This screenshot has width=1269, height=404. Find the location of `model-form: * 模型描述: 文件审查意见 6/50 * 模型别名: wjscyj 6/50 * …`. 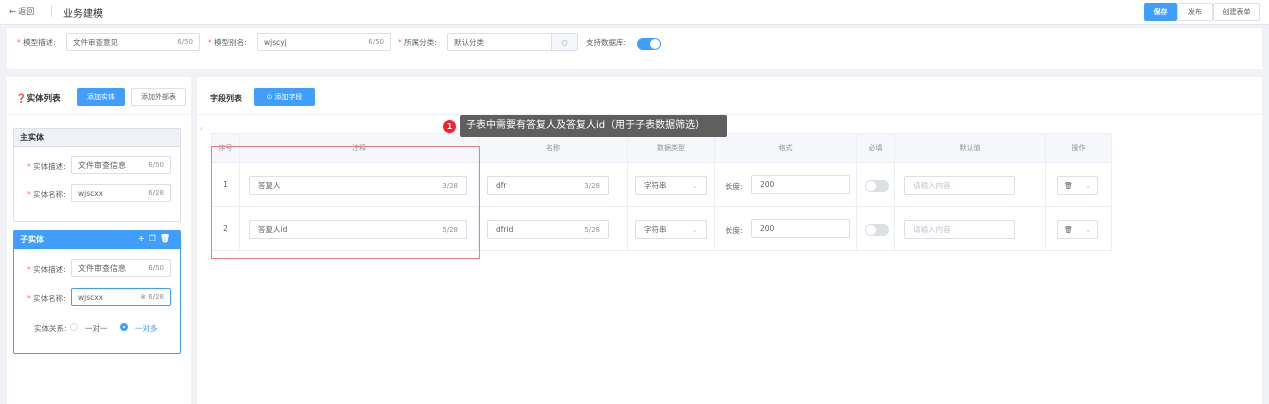

model-form: * 模型描述: 文件审查意见 6/50 * 模型别名: wjscyj 6/50 * … is located at coordinates (634, 48).